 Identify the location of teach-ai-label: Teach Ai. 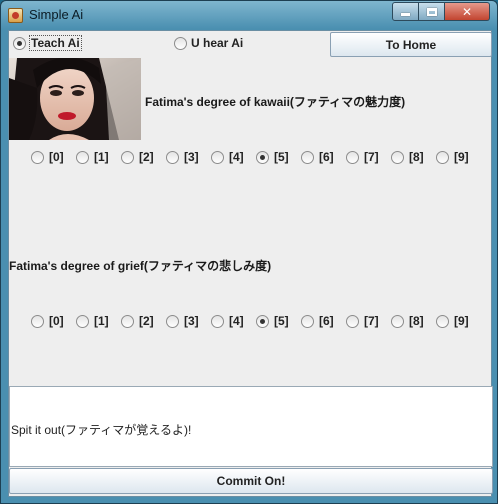
(55, 43).